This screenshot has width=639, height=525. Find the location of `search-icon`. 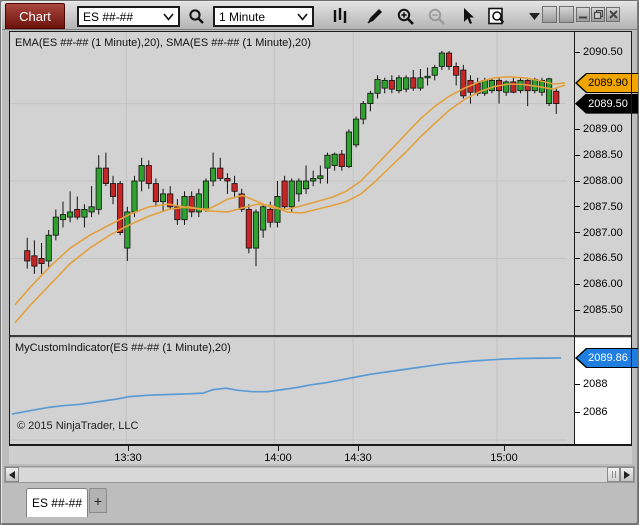

search-icon is located at coordinates (196, 16).